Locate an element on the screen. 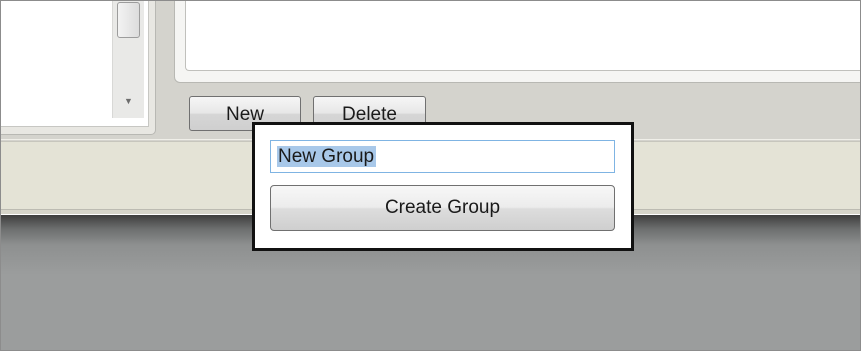 Image resolution: width=861 pixels, height=351 pixels. group-list-panel: ▼ is located at coordinates (78, 68).